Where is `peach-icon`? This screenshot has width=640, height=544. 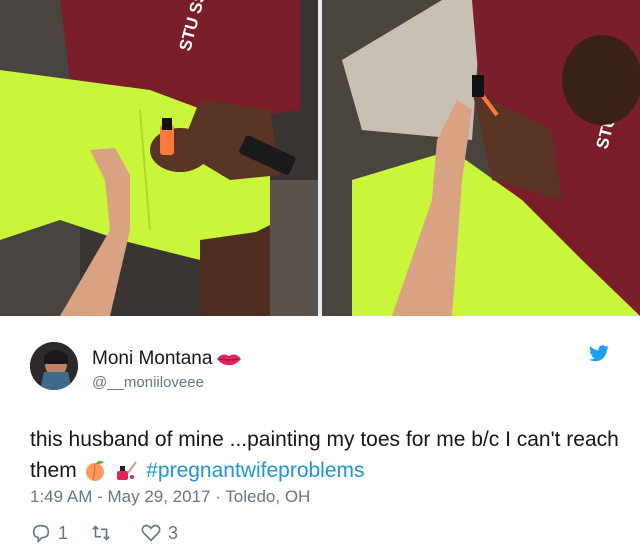 peach-icon is located at coordinates (94, 470).